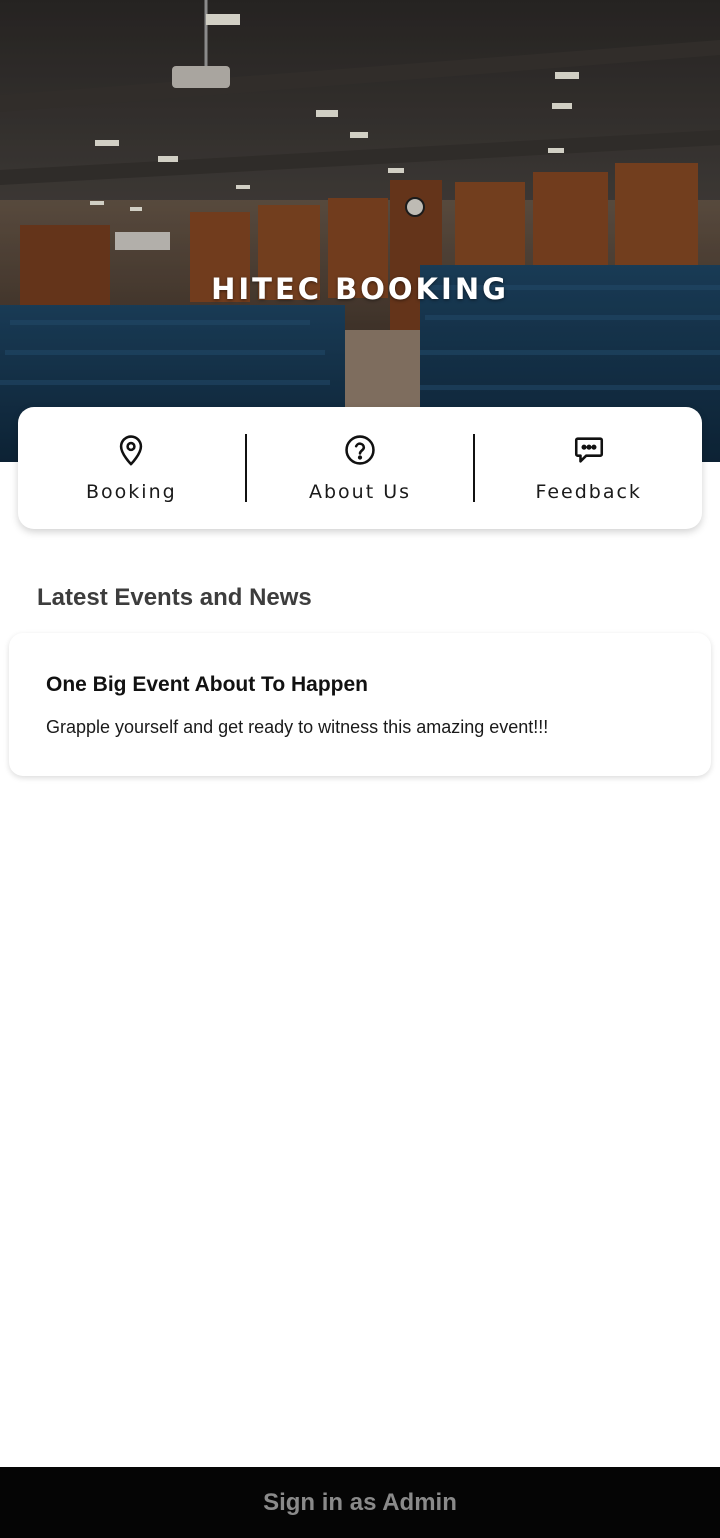  I want to click on nav-booking-button: Booking, so click(131, 468).